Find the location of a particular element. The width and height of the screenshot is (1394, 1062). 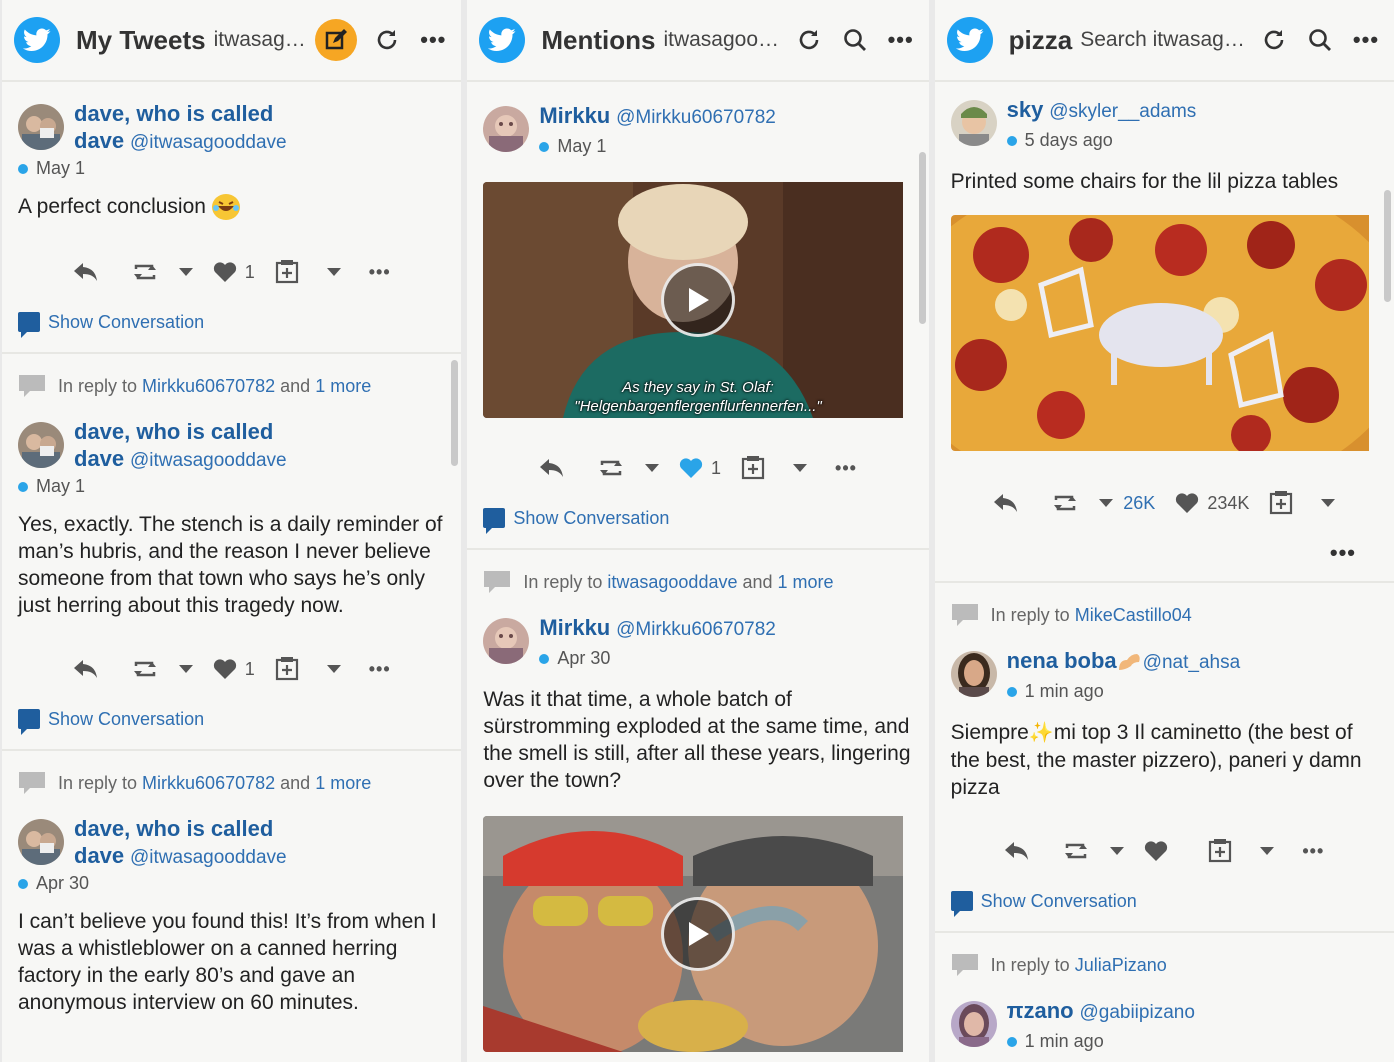

display-name: nena boba is located at coordinates (1062, 660).